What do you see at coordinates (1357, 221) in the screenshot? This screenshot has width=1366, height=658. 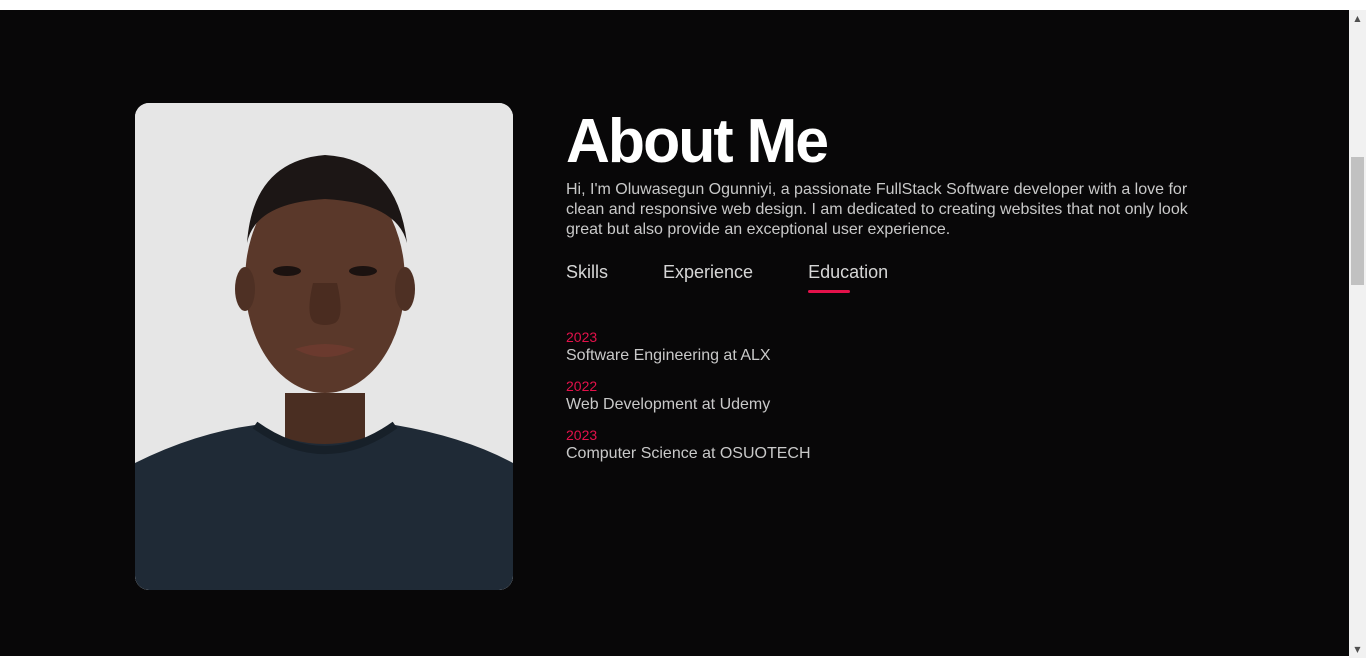 I see `scrollbar-thumb` at bounding box center [1357, 221].